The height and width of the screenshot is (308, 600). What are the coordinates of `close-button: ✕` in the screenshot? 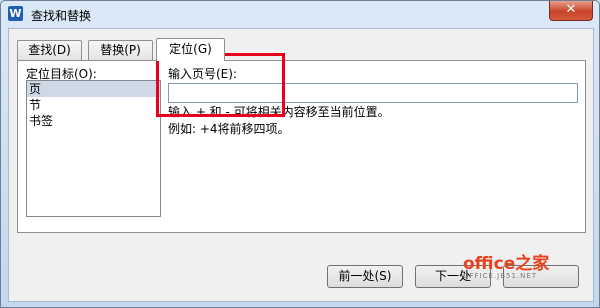 It's located at (571, 11).